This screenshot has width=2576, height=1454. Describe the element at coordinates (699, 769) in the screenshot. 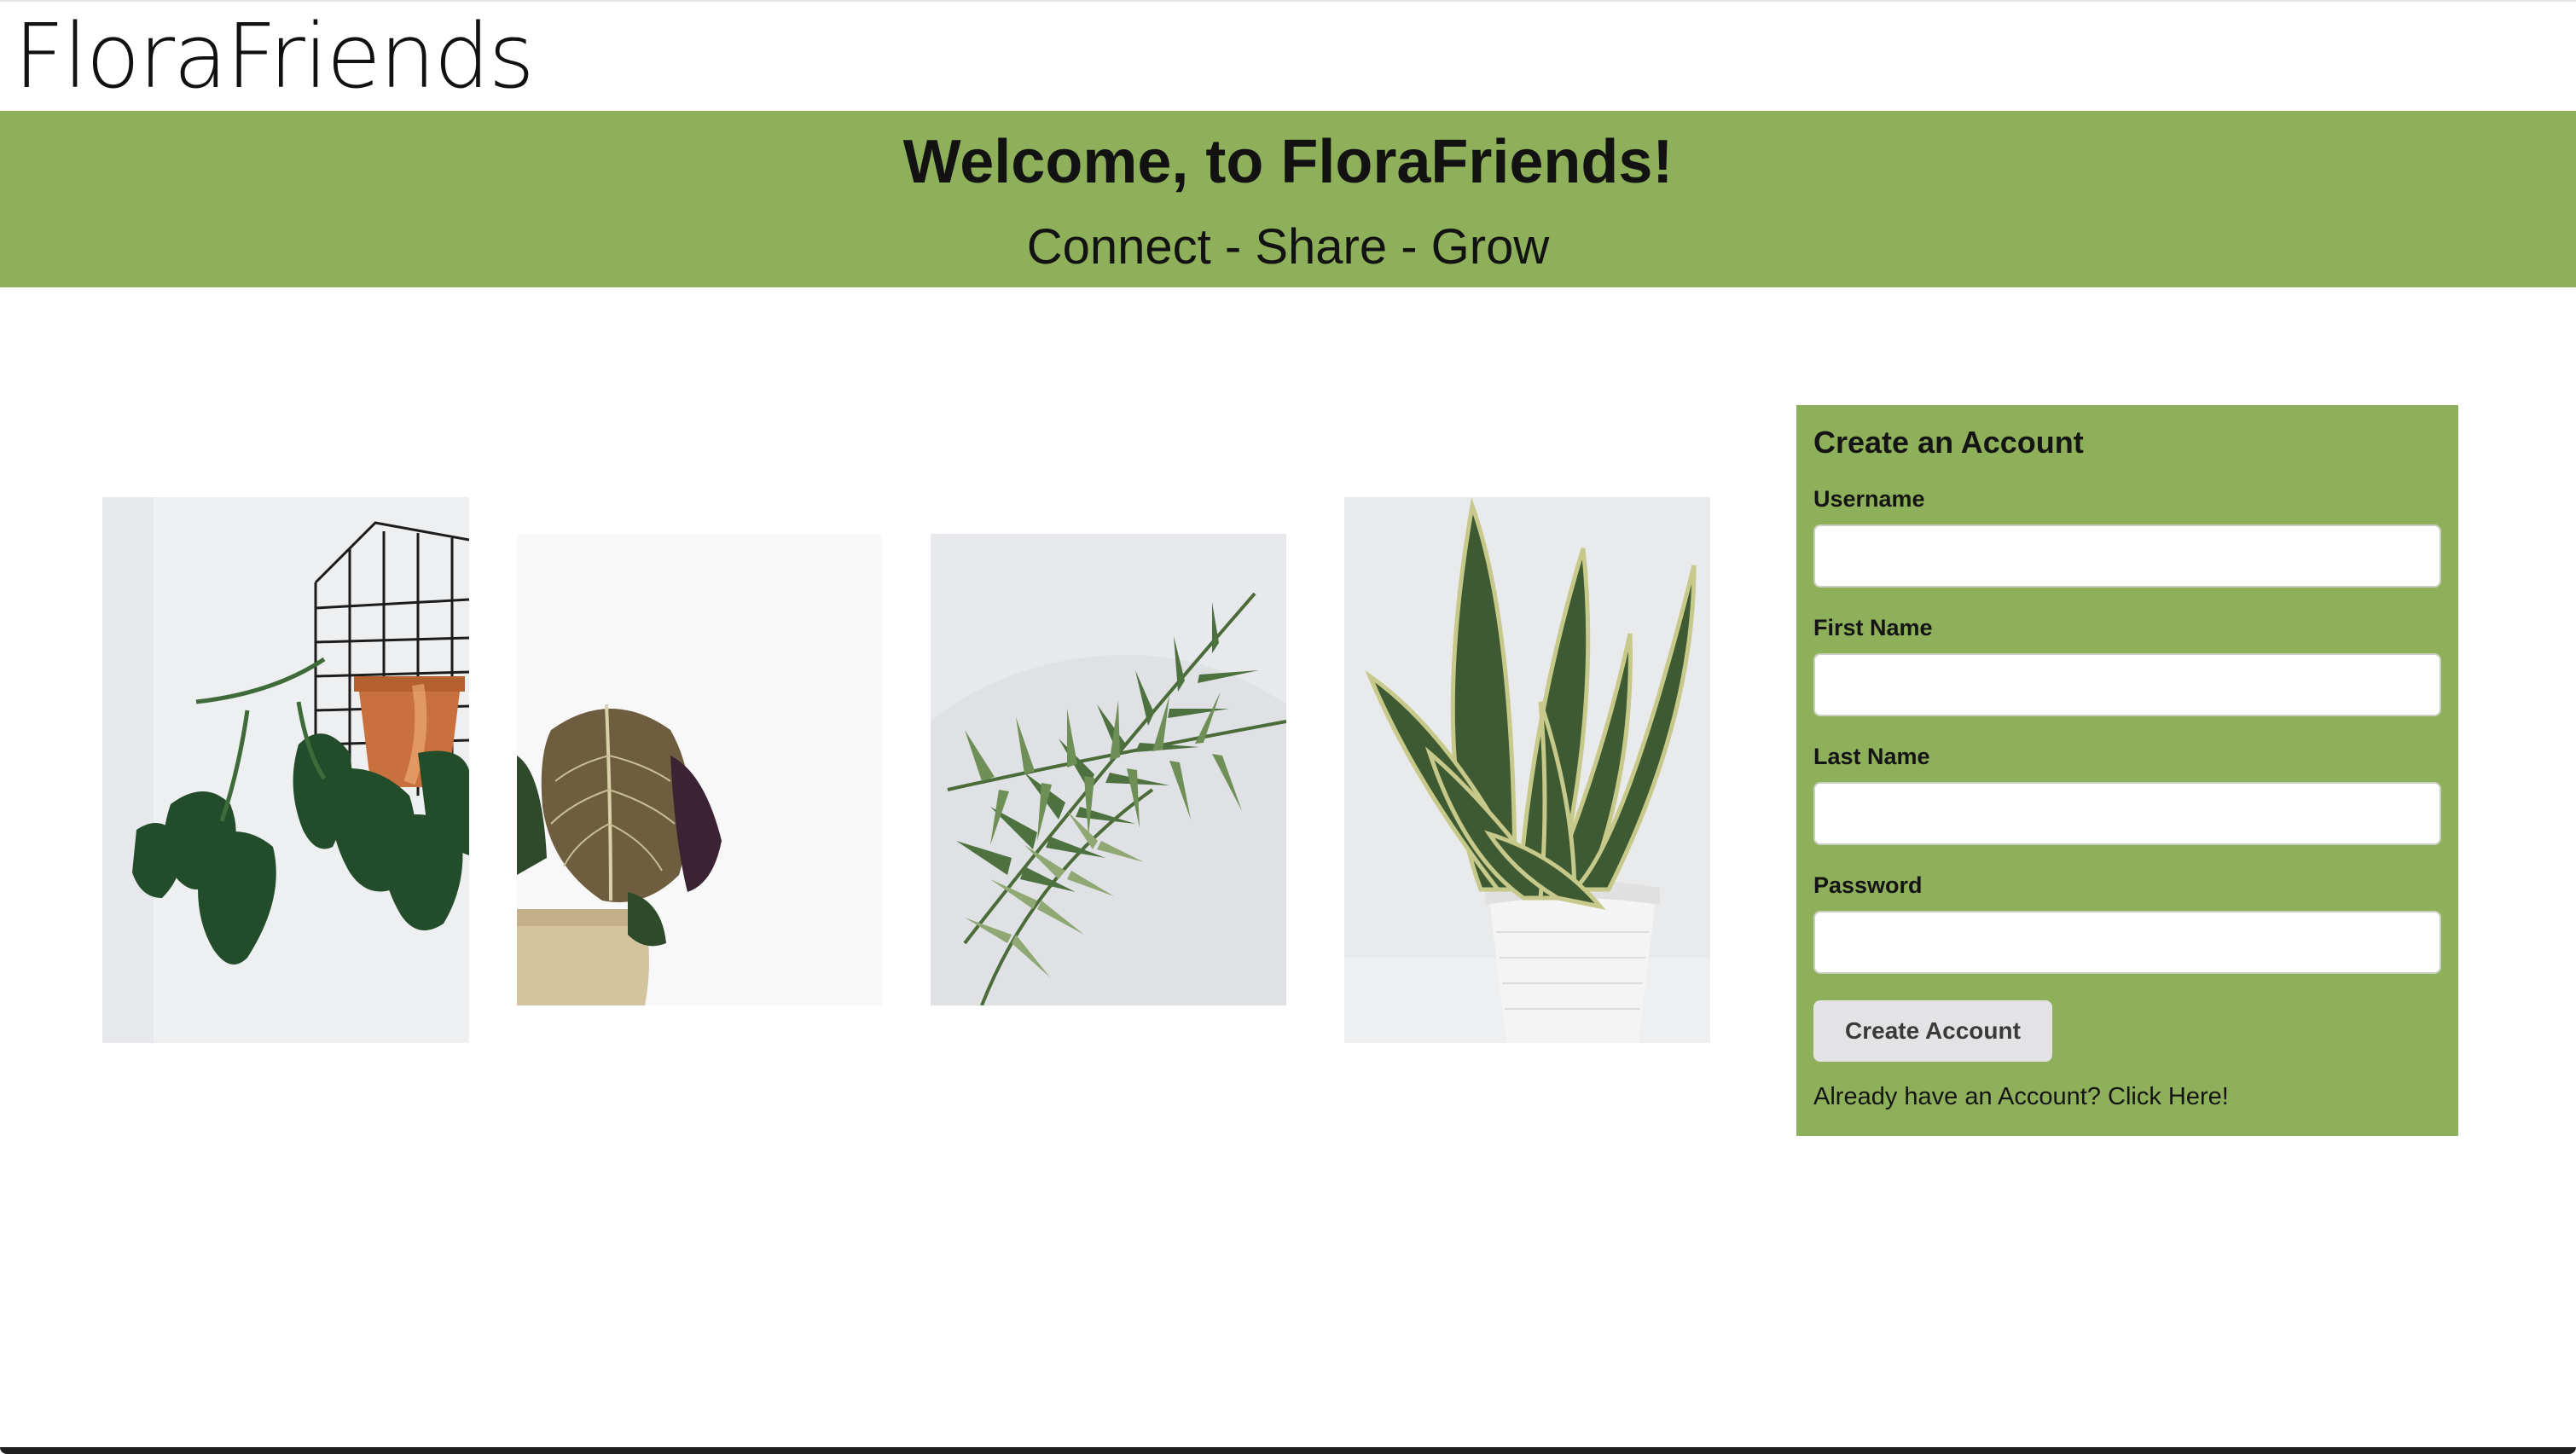

I see `plant-photo-alocasia` at that location.